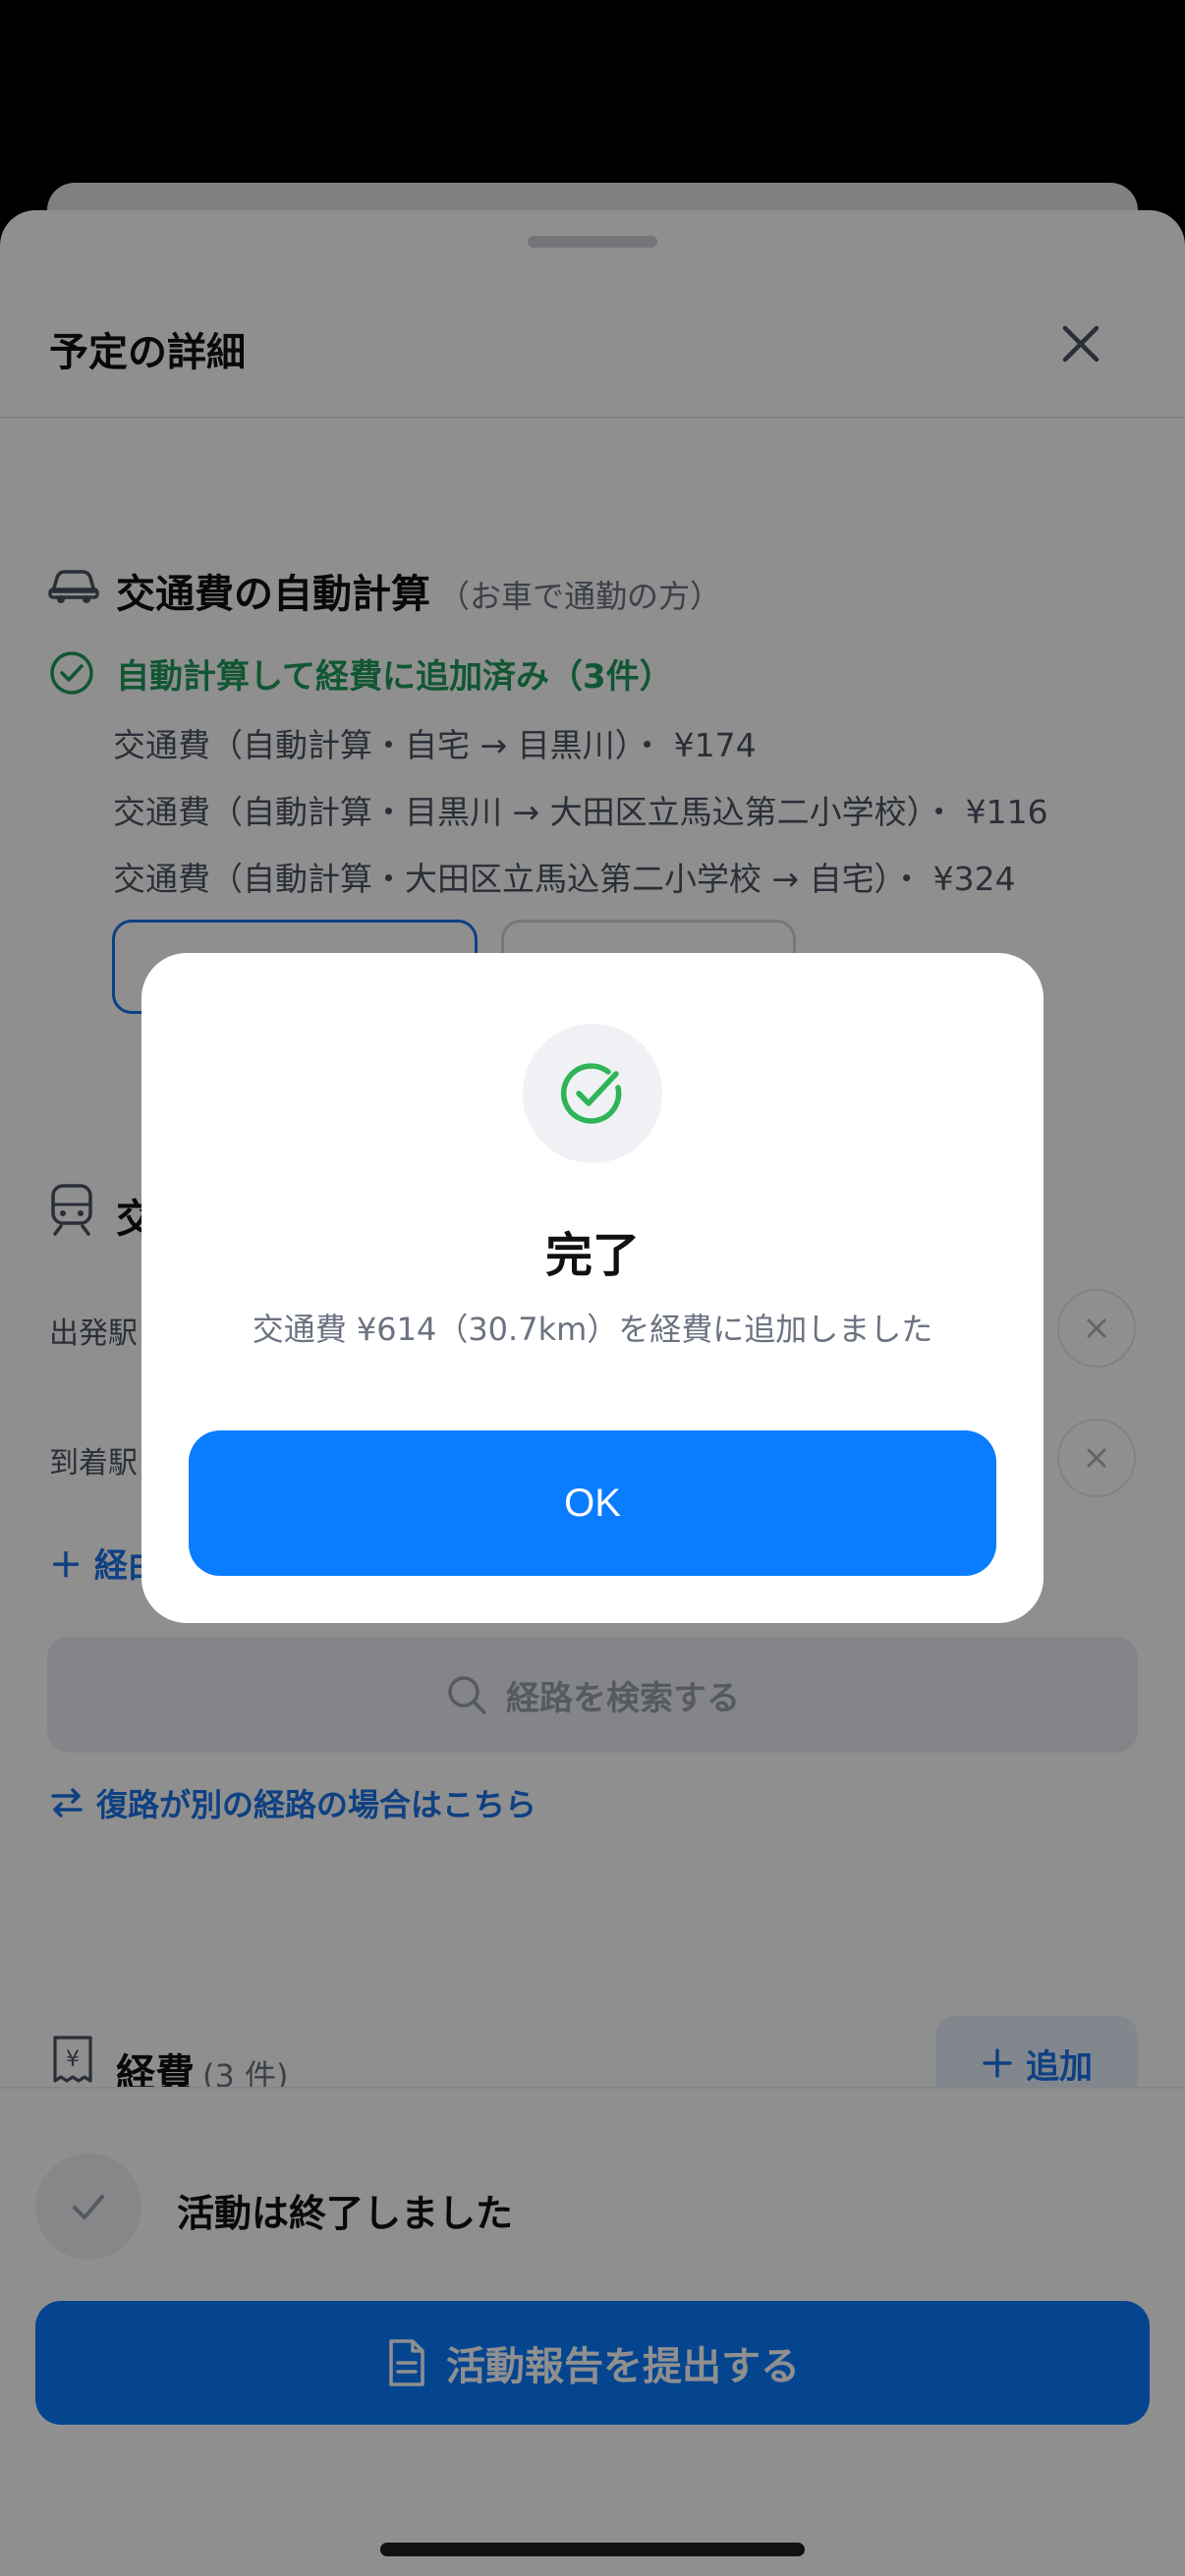  I want to click on check-circle-icon, so click(591, 1093).